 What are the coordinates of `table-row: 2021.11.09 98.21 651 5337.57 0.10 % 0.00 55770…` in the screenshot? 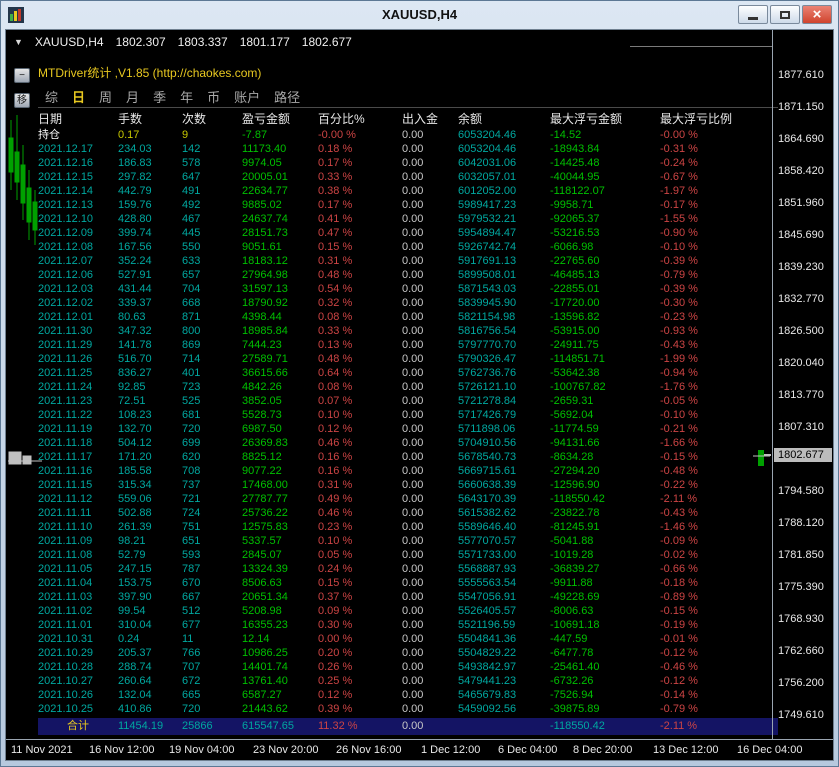 It's located at (408, 541).